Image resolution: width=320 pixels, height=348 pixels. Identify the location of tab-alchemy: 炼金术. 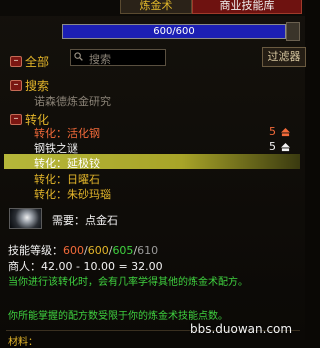
(156, 7).